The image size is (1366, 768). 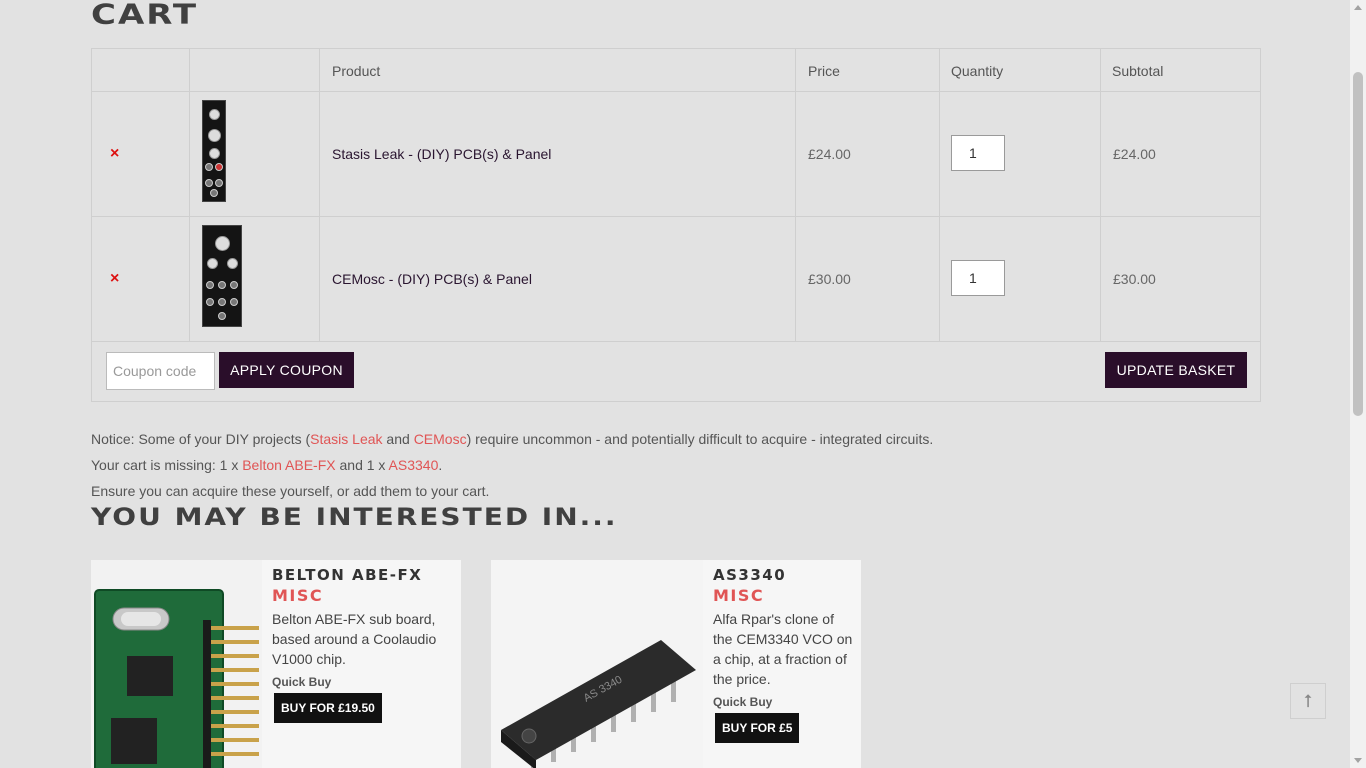 What do you see at coordinates (145, 15) in the screenshot?
I see `page-title: CART` at bounding box center [145, 15].